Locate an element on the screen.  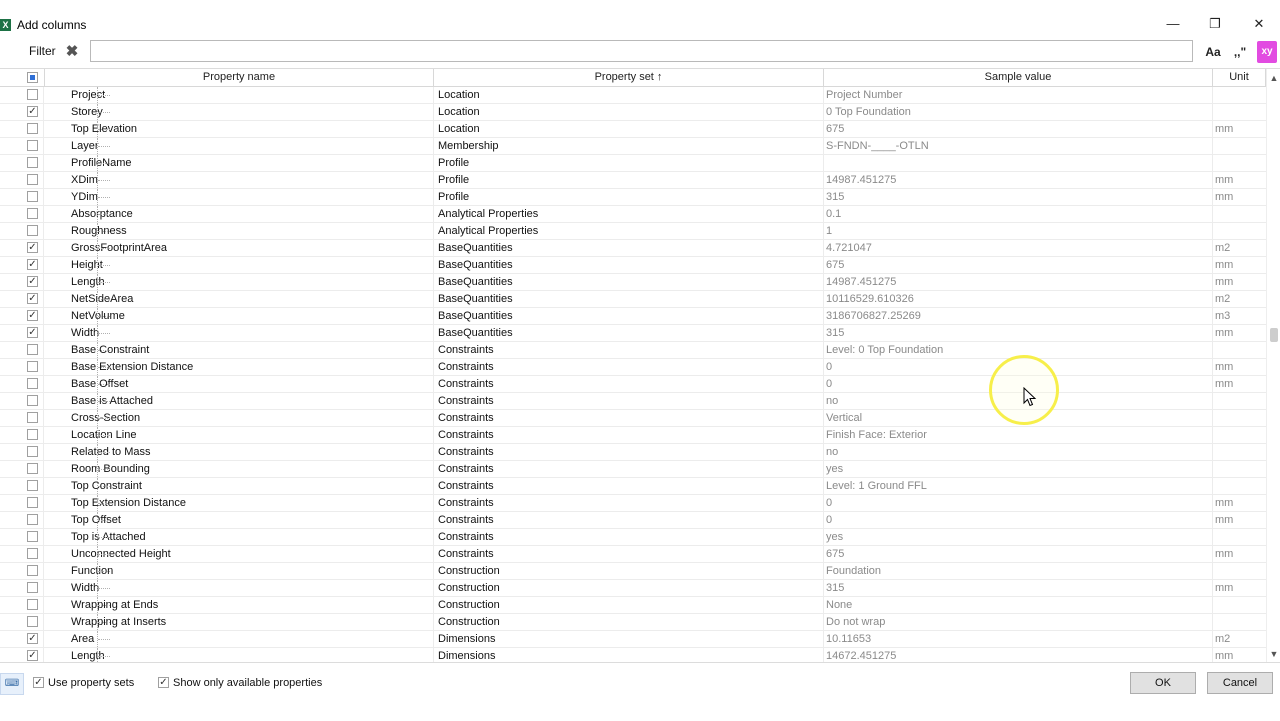
select-all-header is located at coordinates (33, 77).